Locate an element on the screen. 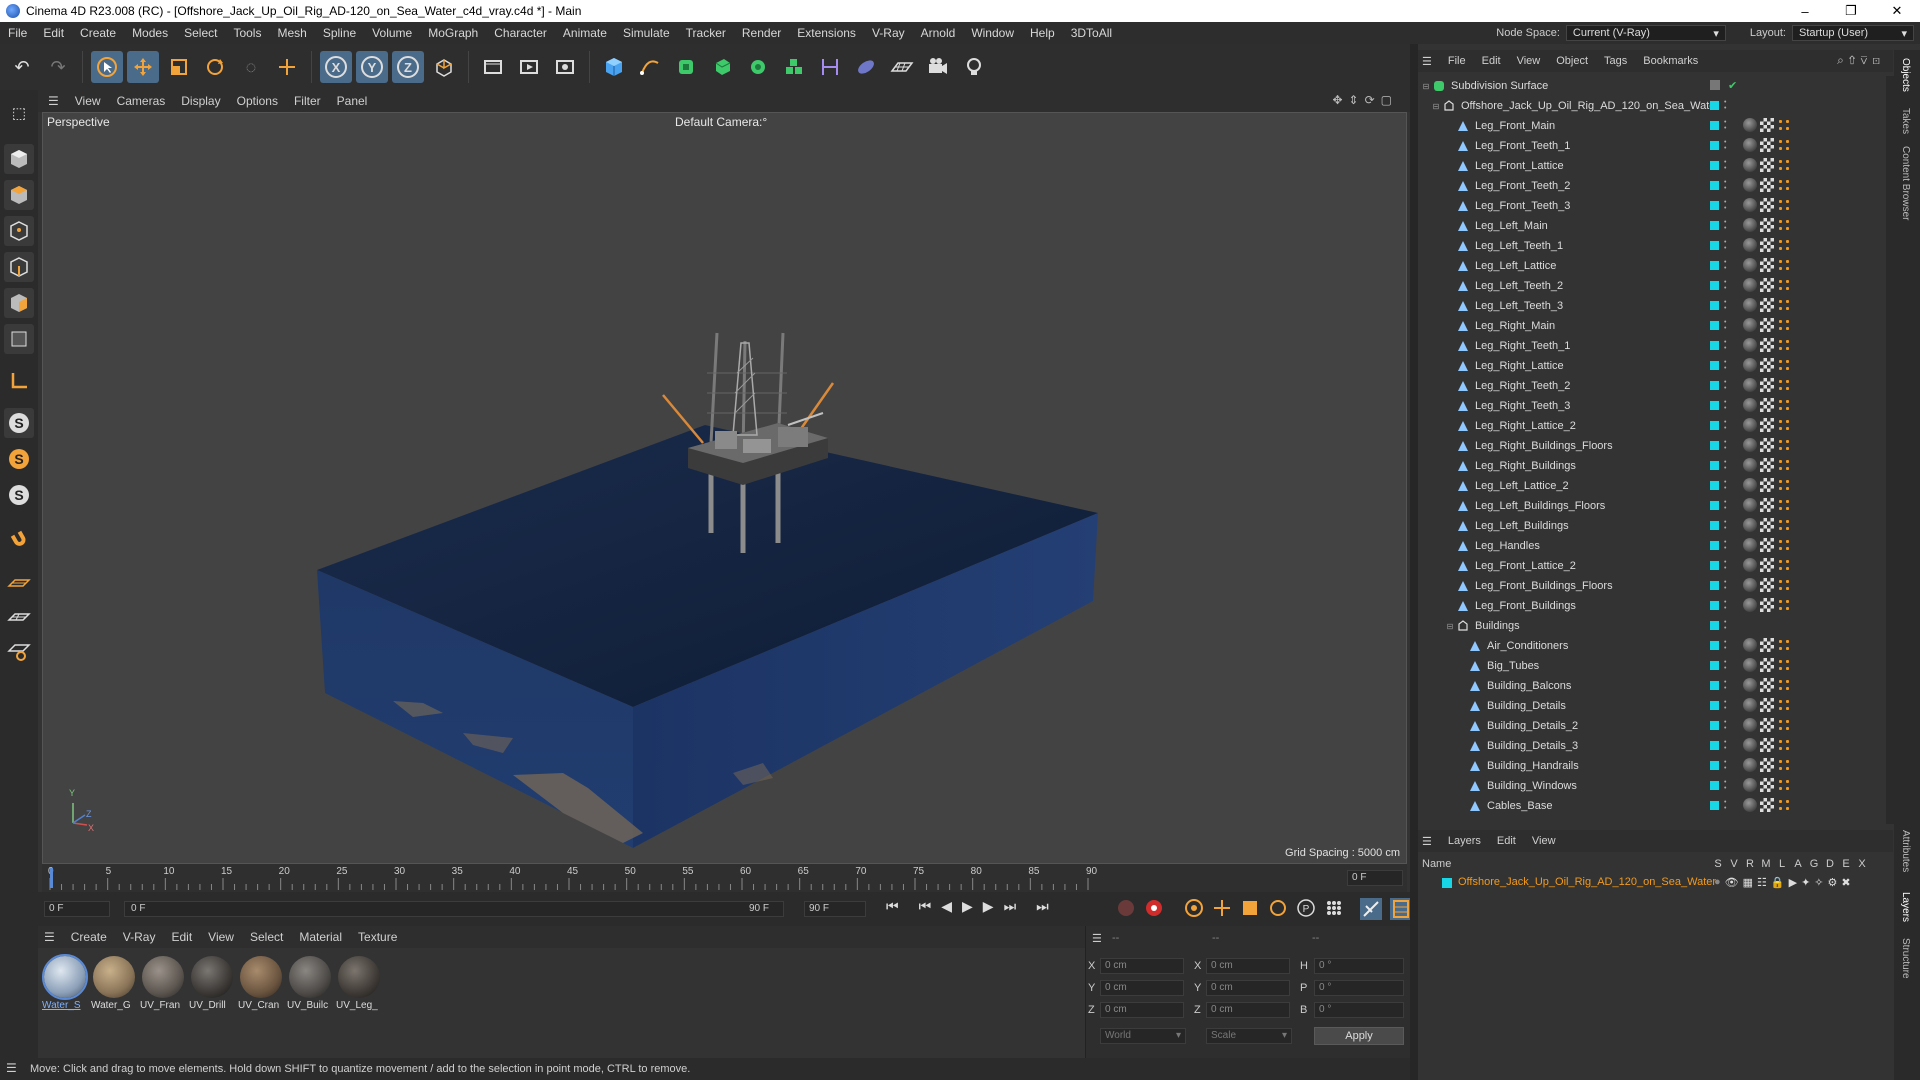 Image resolution: width=1920 pixels, height=1080 pixels. layer-color-swatch is located at coordinates (1447, 883).